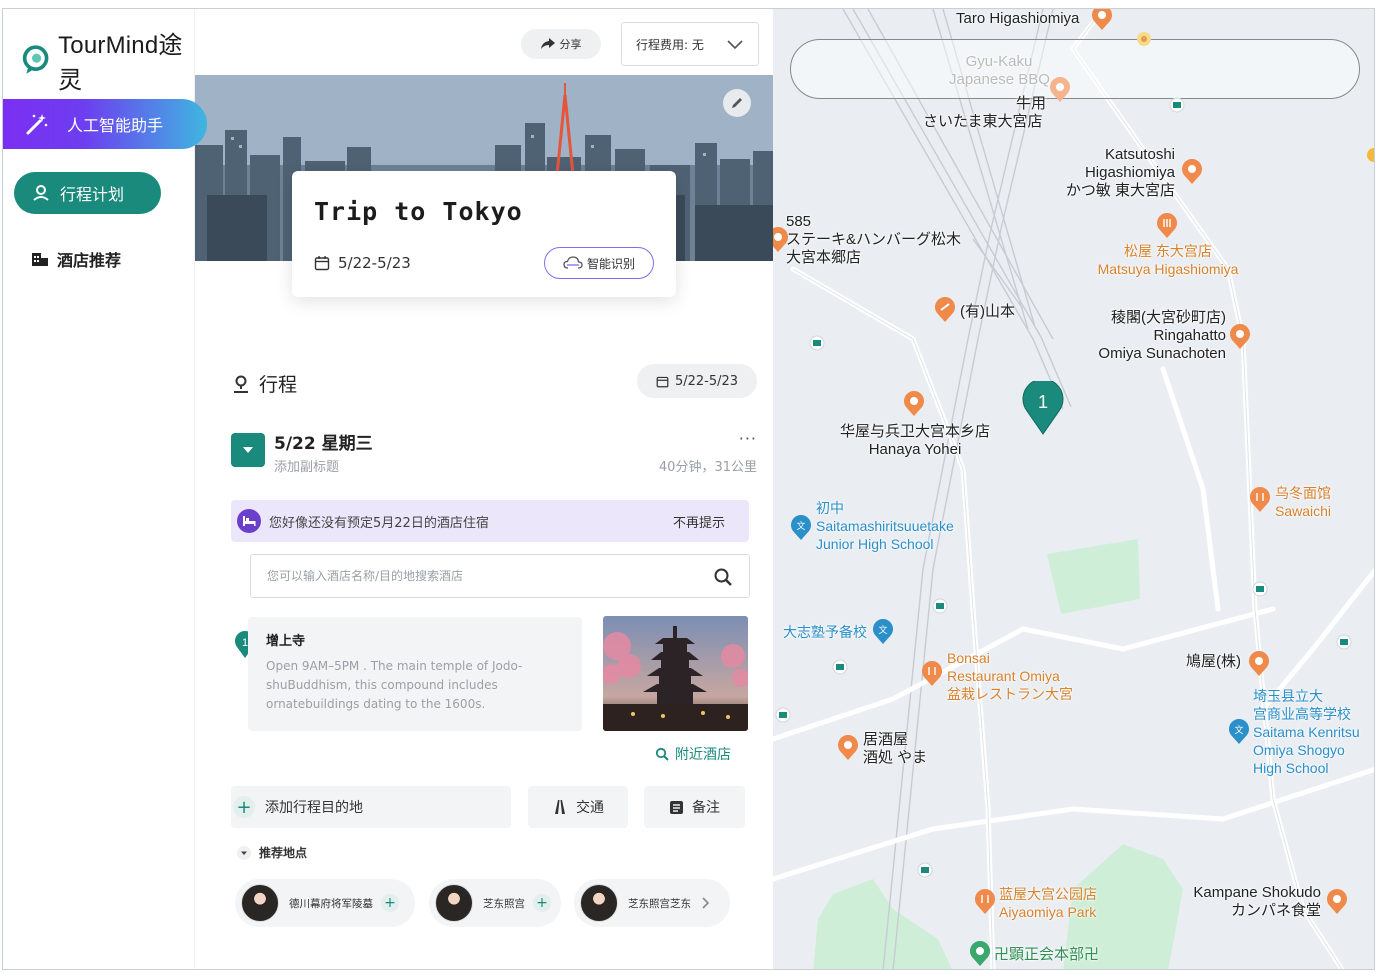 The width and height of the screenshot is (1382, 976). Describe the element at coordinates (735, 45) in the screenshot. I see `chevron-down-icon` at that location.